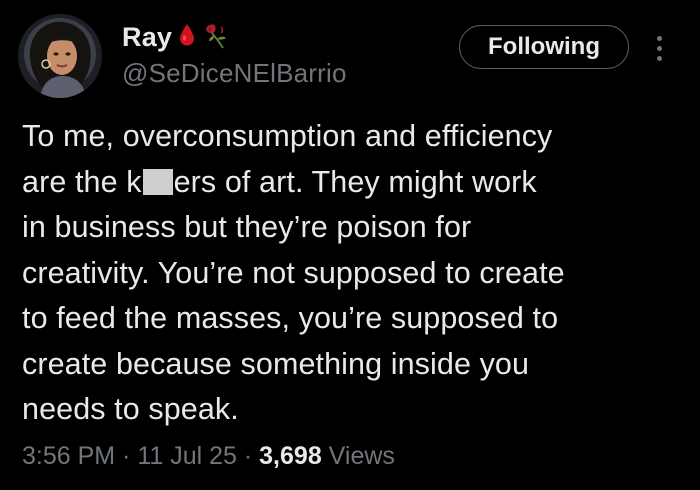 This screenshot has width=700, height=490. What do you see at coordinates (82, 181) in the screenshot?
I see `tweet-text-fragment: are the k` at bounding box center [82, 181].